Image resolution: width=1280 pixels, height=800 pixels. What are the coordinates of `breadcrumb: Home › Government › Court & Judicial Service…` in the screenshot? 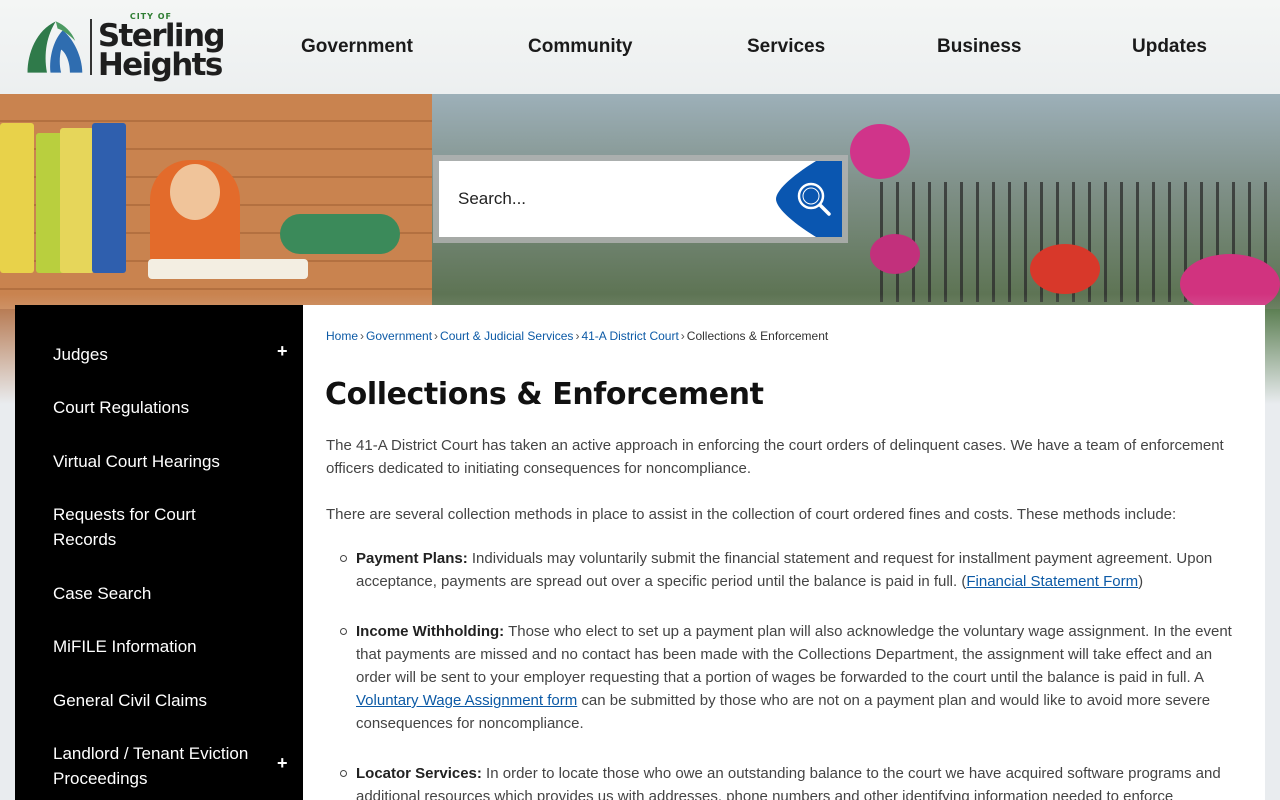 It's located at (577, 336).